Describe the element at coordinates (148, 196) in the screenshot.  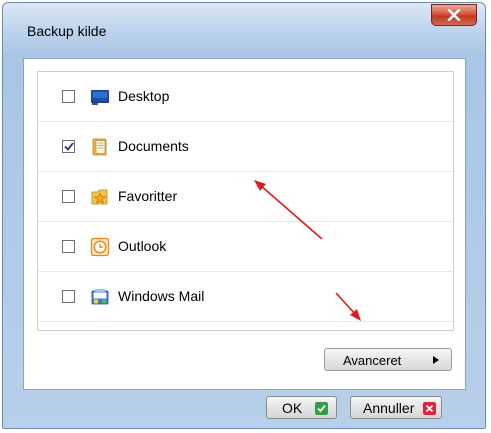
I see `source-label-favoritter: Favoritter` at that location.